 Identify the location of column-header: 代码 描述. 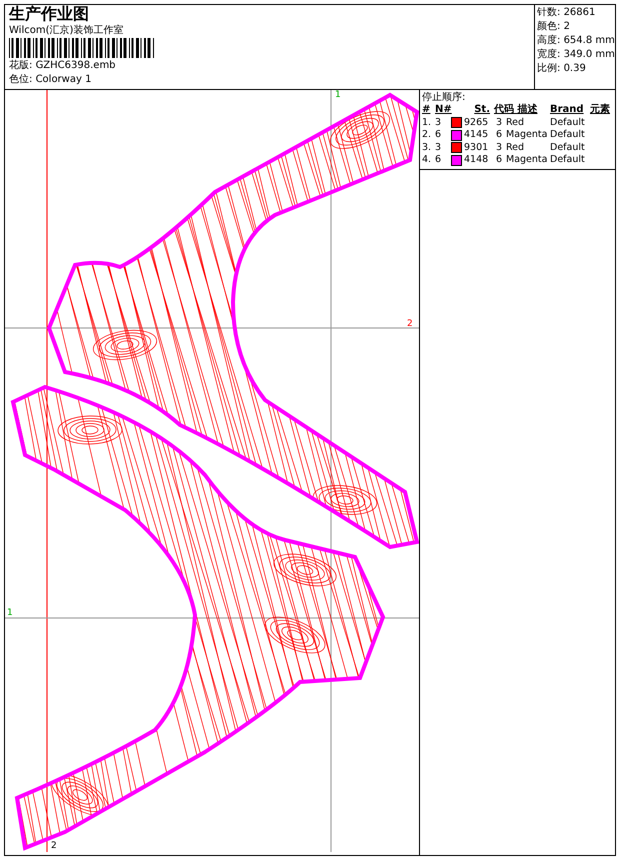
(515, 110).